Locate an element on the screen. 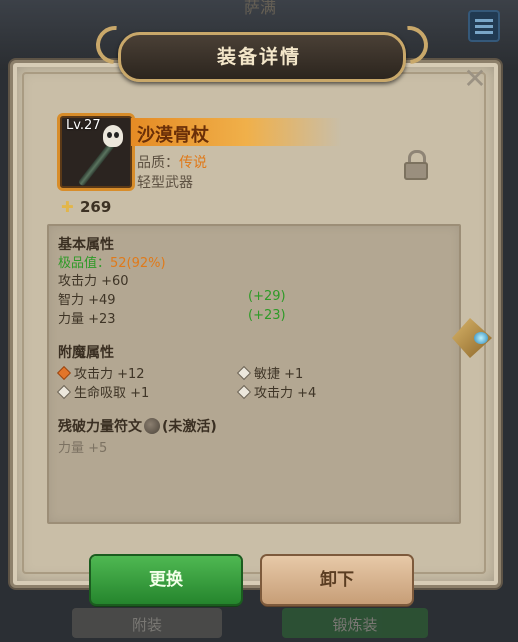 This screenshot has width=518, height=642. close-button: ✕ is located at coordinates (475, 79).